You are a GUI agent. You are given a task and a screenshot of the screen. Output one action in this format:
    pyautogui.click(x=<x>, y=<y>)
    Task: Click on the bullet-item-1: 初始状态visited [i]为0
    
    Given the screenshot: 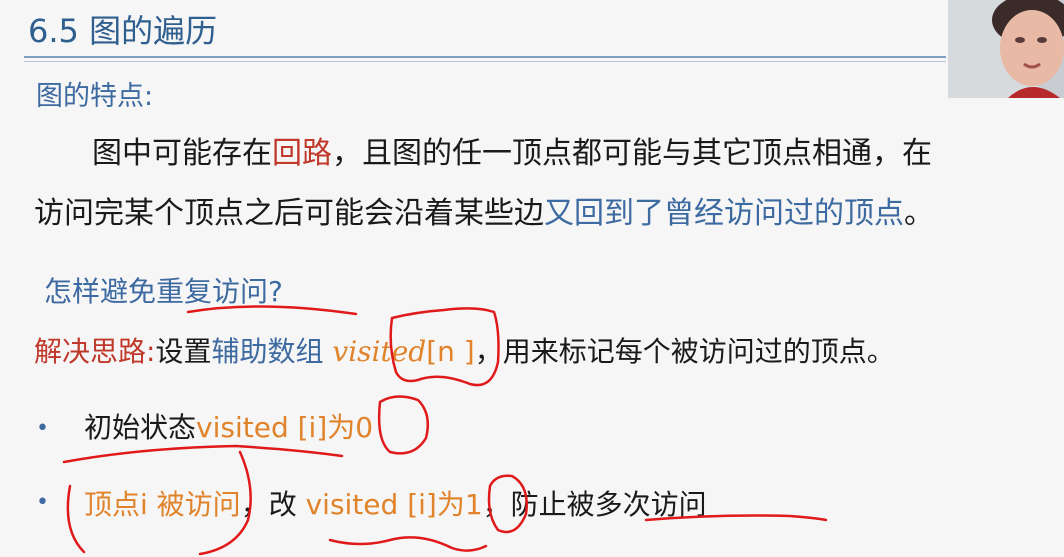 What is the action you would take?
    pyautogui.click(x=228, y=426)
    